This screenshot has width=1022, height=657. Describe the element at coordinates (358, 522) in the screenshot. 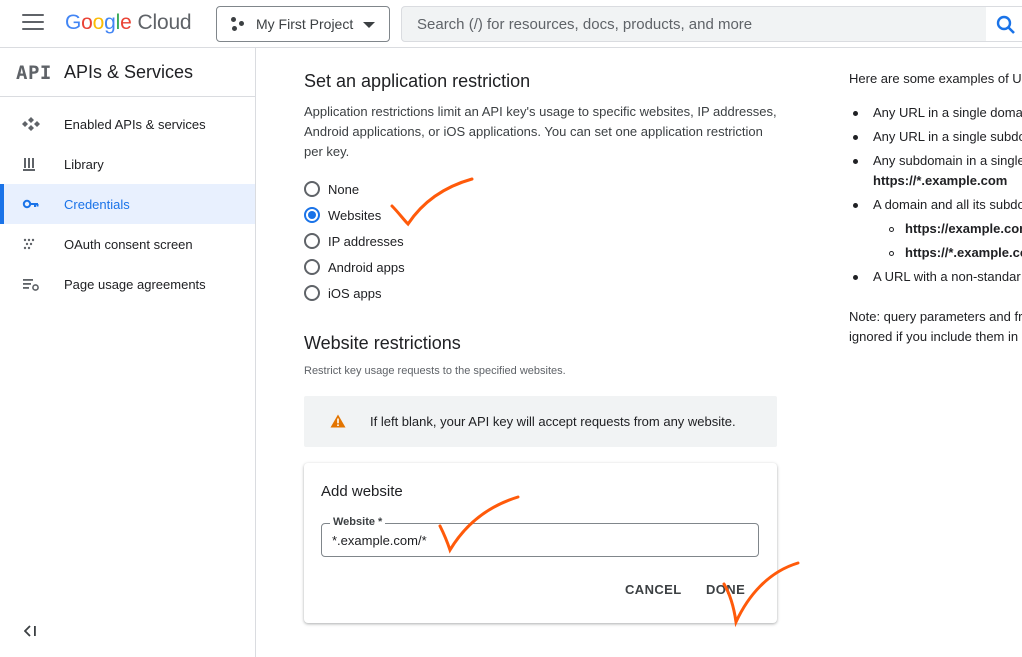

I see `website-field-label: Website *` at that location.